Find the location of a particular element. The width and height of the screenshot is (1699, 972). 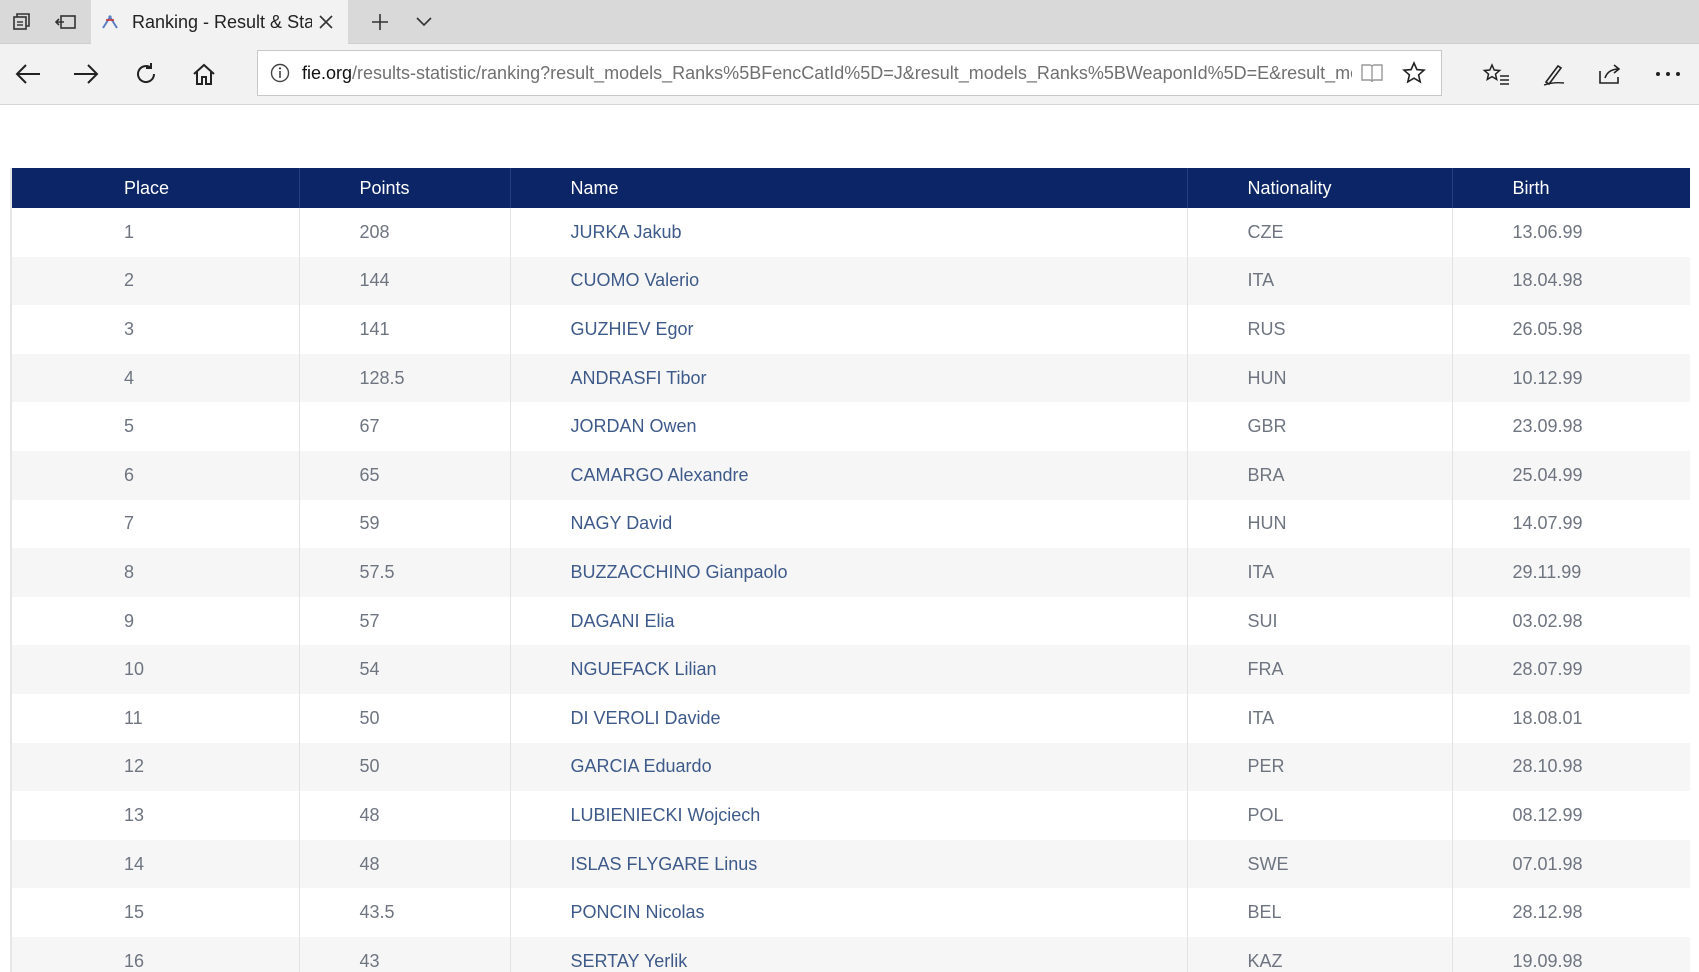

active-tab: Ranking - Result & Statistic is located at coordinates (219, 22).